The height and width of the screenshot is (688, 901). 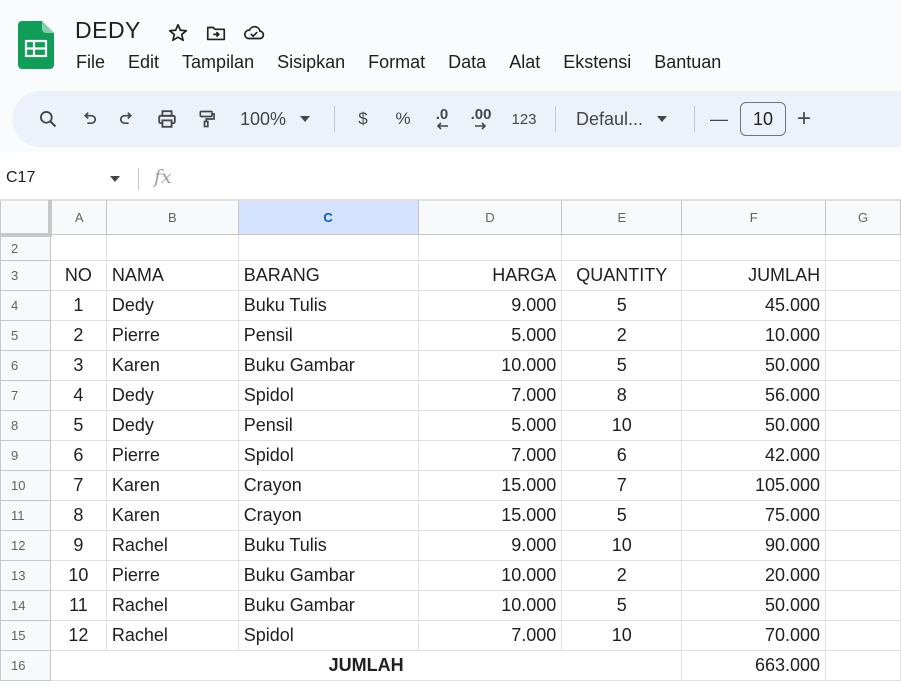 I want to click on cell-barang: Buku Tulis, so click(x=328, y=305).